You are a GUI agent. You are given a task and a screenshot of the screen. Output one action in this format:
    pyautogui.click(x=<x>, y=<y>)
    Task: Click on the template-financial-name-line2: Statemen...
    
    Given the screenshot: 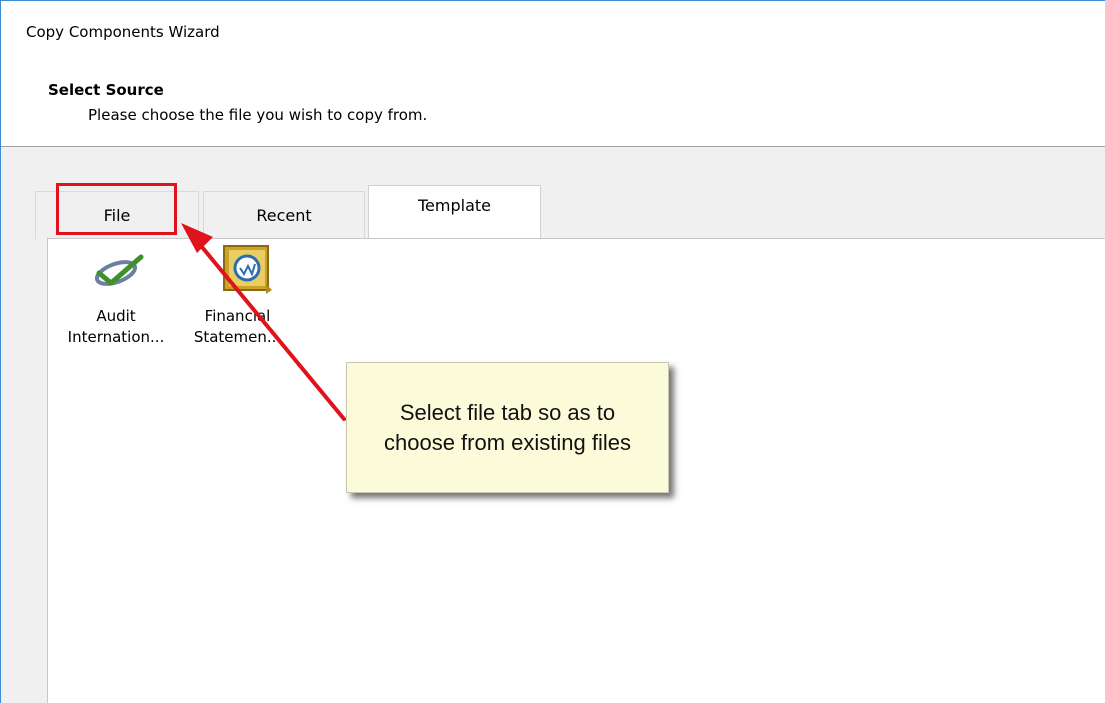 What is the action you would take?
    pyautogui.click(x=237, y=337)
    